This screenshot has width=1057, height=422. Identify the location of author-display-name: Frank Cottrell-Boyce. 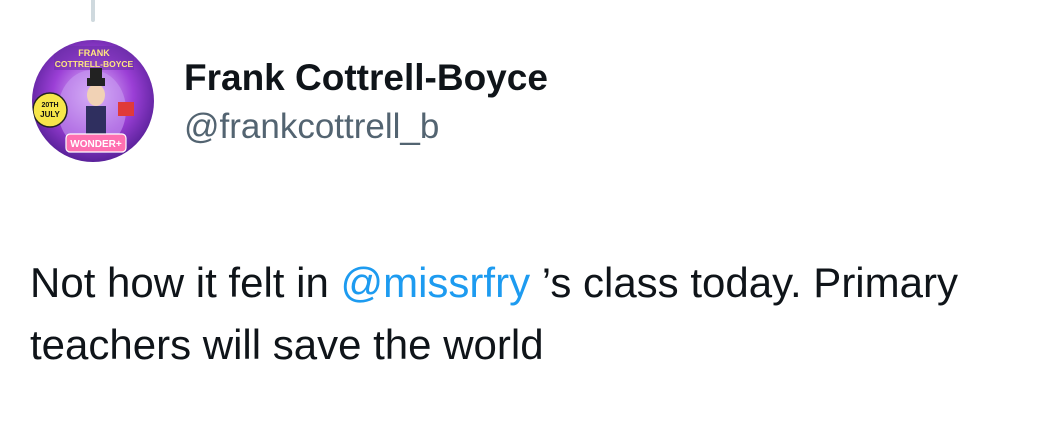
(366, 78).